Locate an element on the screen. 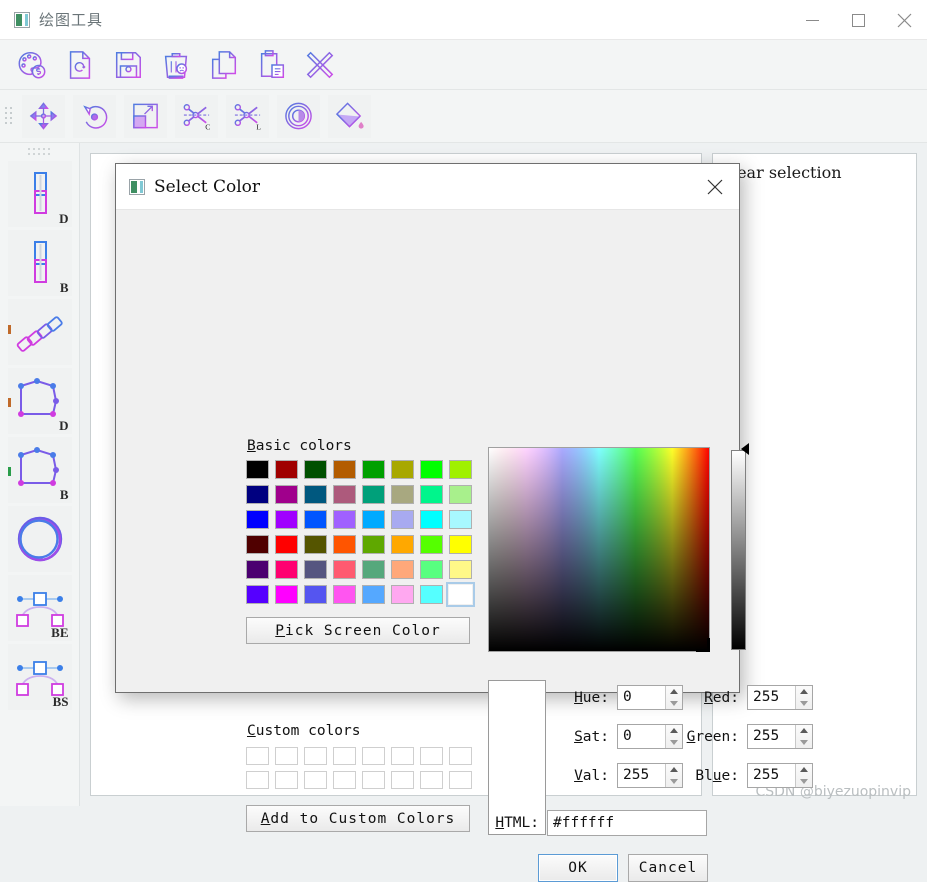  new-document-button is located at coordinates (80, 65).